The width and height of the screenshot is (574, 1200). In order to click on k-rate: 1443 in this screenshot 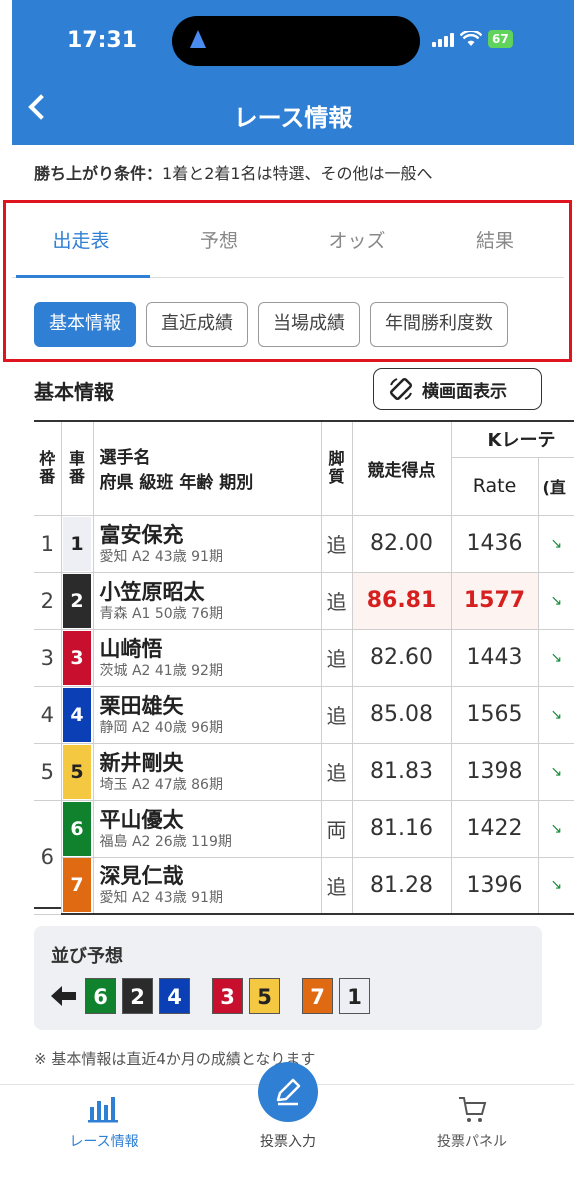, I will do `click(494, 657)`.